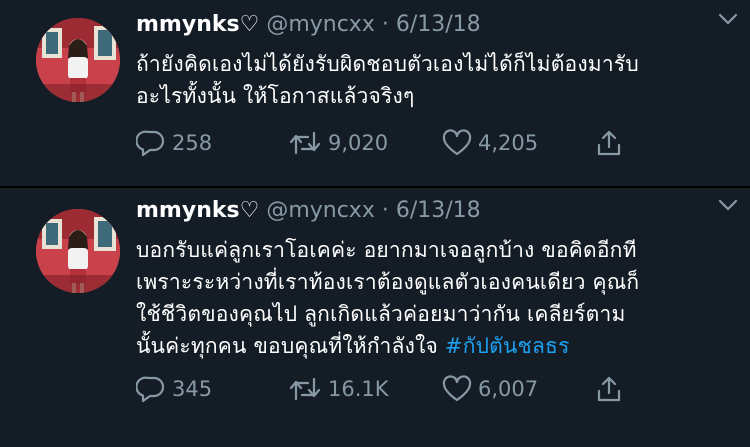 The image size is (750, 447). What do you see at coordinates (358, 143) in the screenshot?
I see `retweet-count: 9,020` at bounding box center [358, 143].